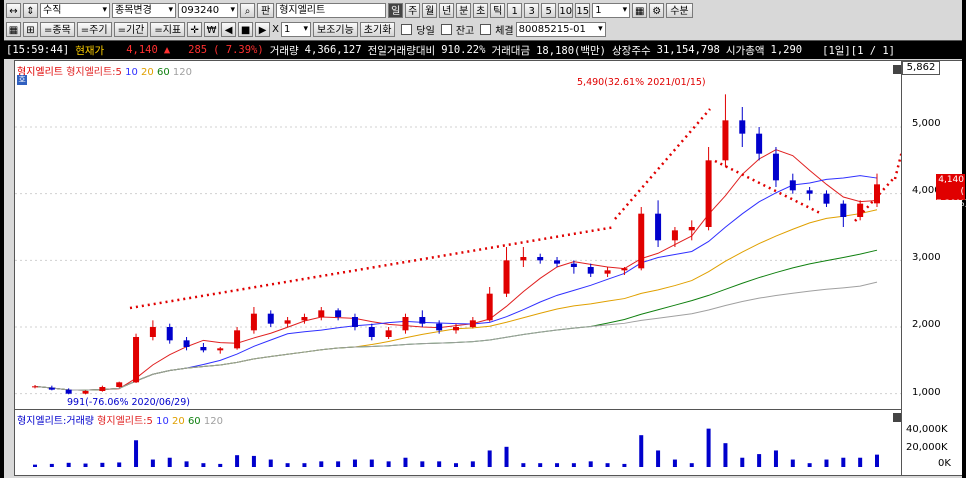  Describe the element at coordinates (331, 10) in the screenshot. I see `stock-name-field: 형지엘리트` at that location.